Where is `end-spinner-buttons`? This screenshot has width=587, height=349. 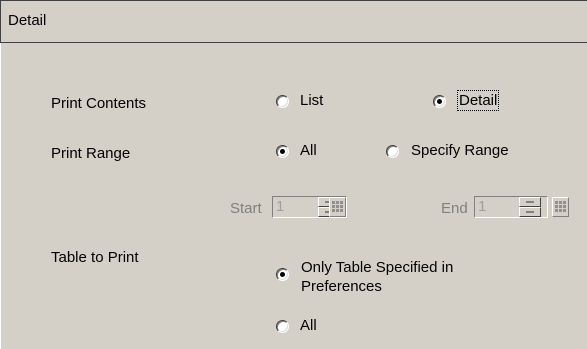 end-spinner-buttons is located at coordinates (530, 207).